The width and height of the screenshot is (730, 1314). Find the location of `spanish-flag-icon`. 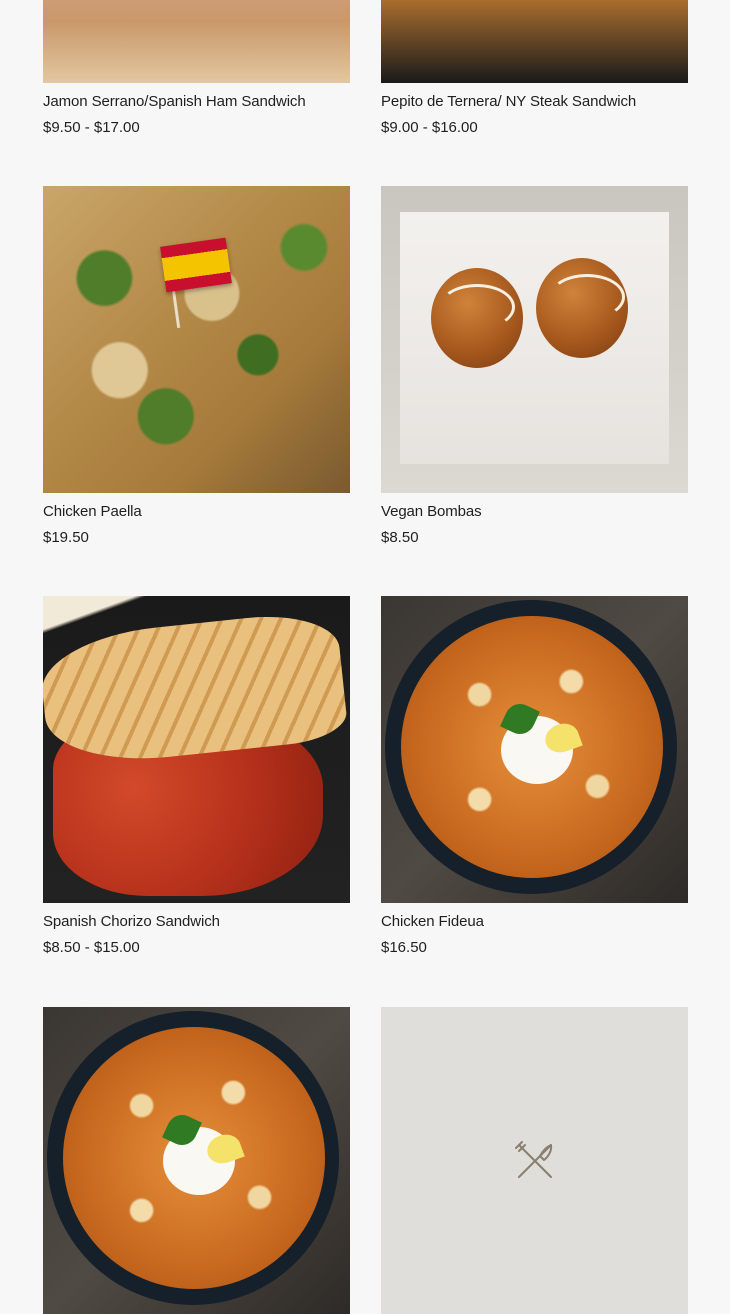

spanish-flag-icon is located at coordinates (196, 265).